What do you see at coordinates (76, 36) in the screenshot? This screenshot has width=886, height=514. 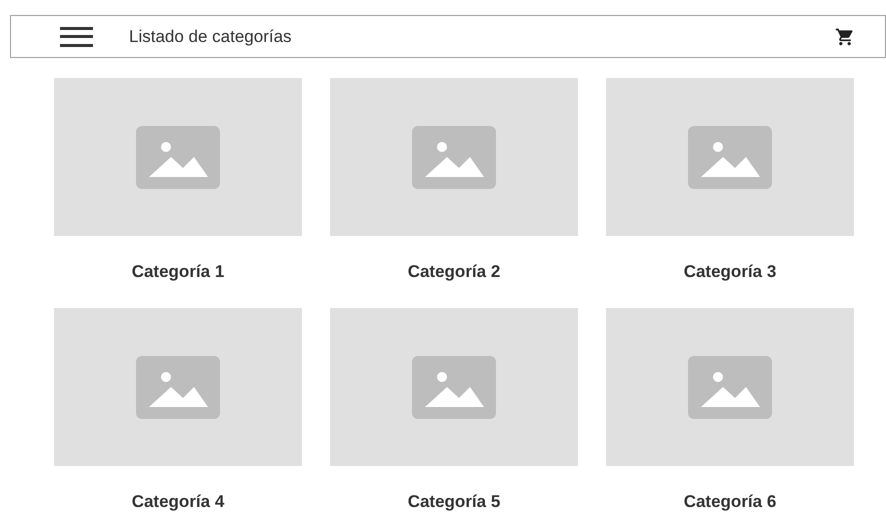 I see `menu-icon` at bounding box center [76, 36].